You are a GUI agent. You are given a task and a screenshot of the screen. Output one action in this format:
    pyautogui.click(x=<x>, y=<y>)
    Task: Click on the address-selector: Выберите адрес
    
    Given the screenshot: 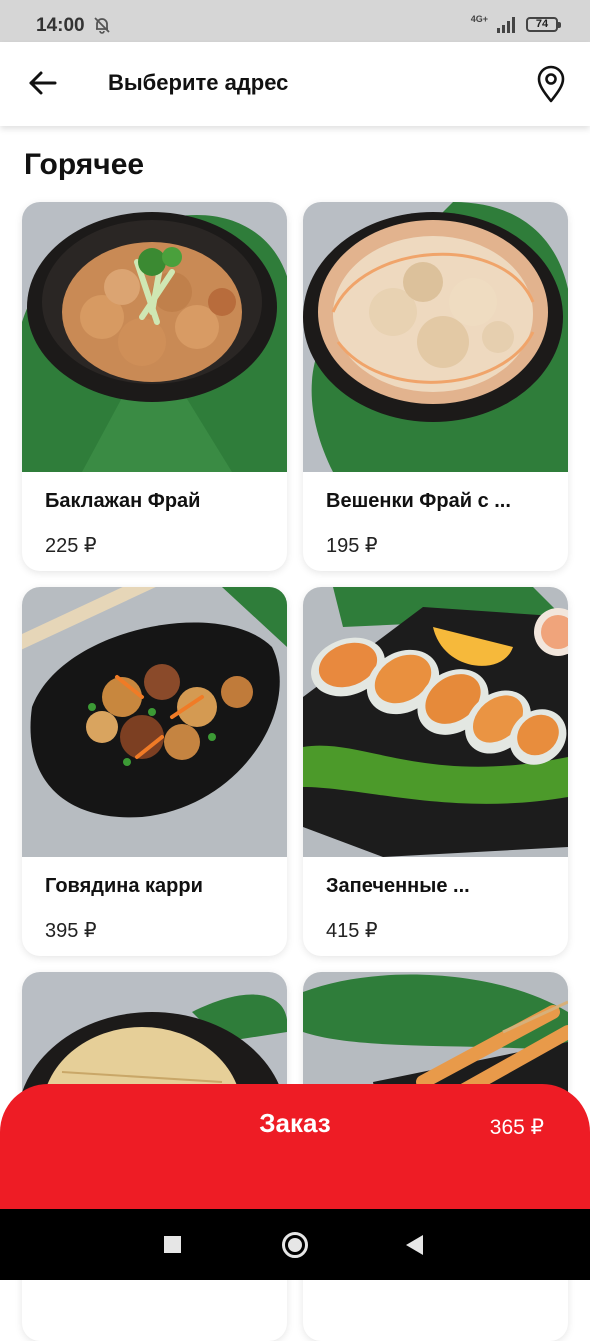 What is the action you would take?
    pyautogui.click(x=198, y=83)
    